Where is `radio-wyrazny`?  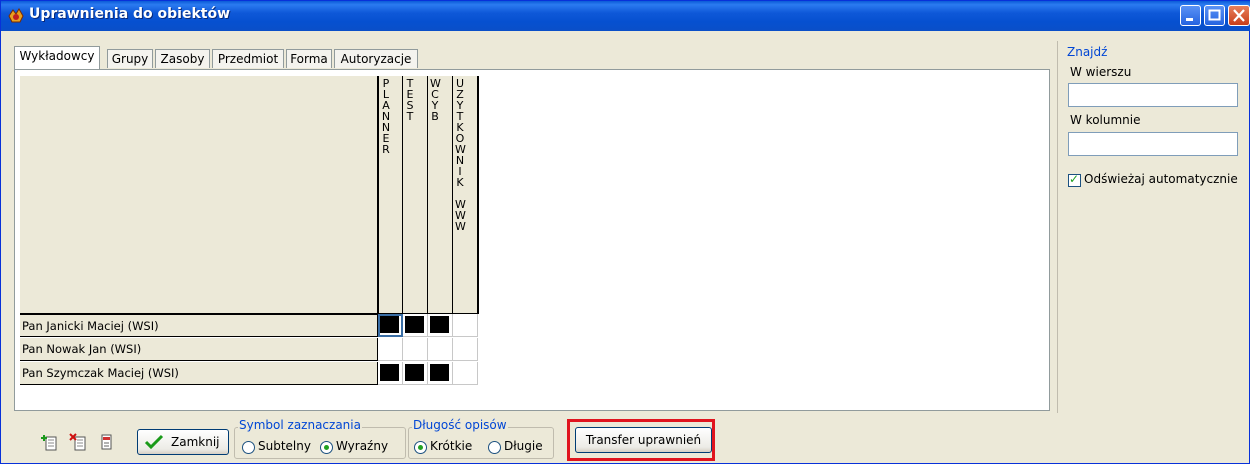
radio-wyrazny is located at coordinates (326, 447).